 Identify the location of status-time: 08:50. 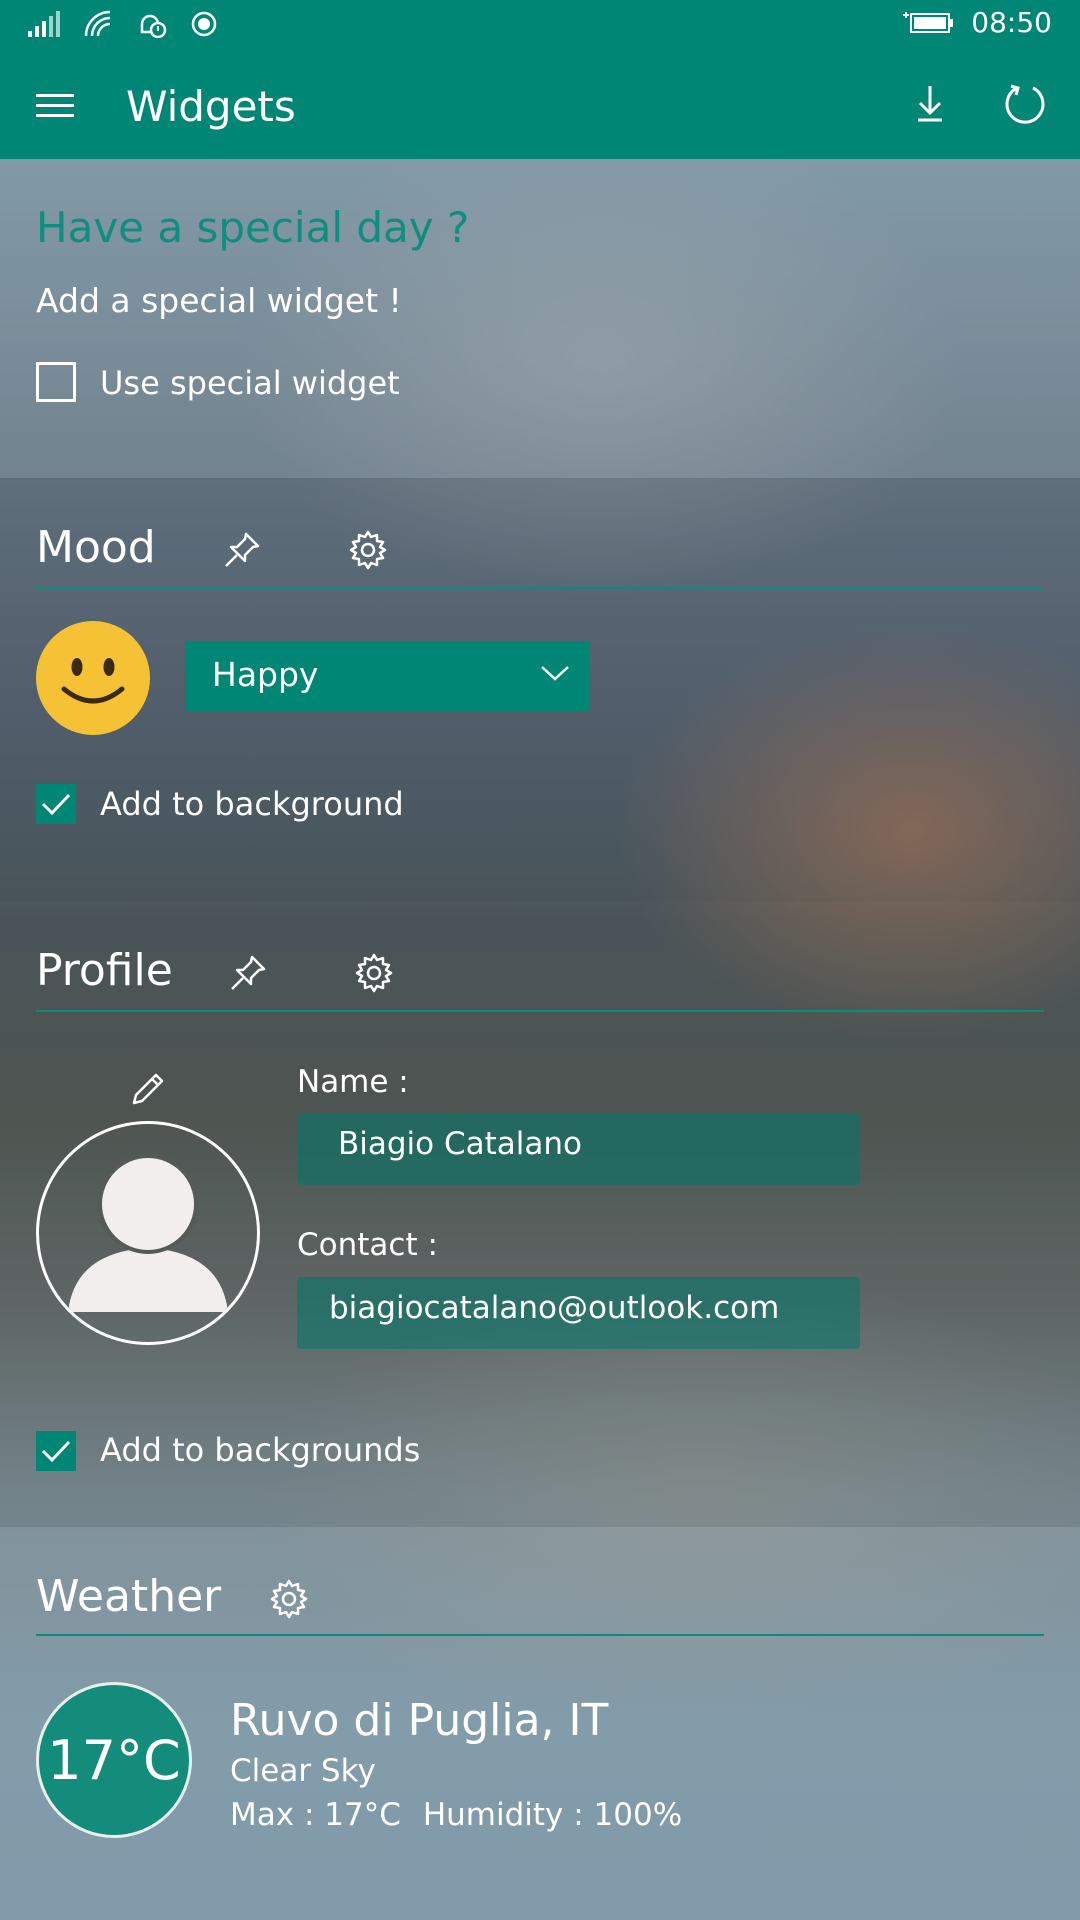
(1011, 22).